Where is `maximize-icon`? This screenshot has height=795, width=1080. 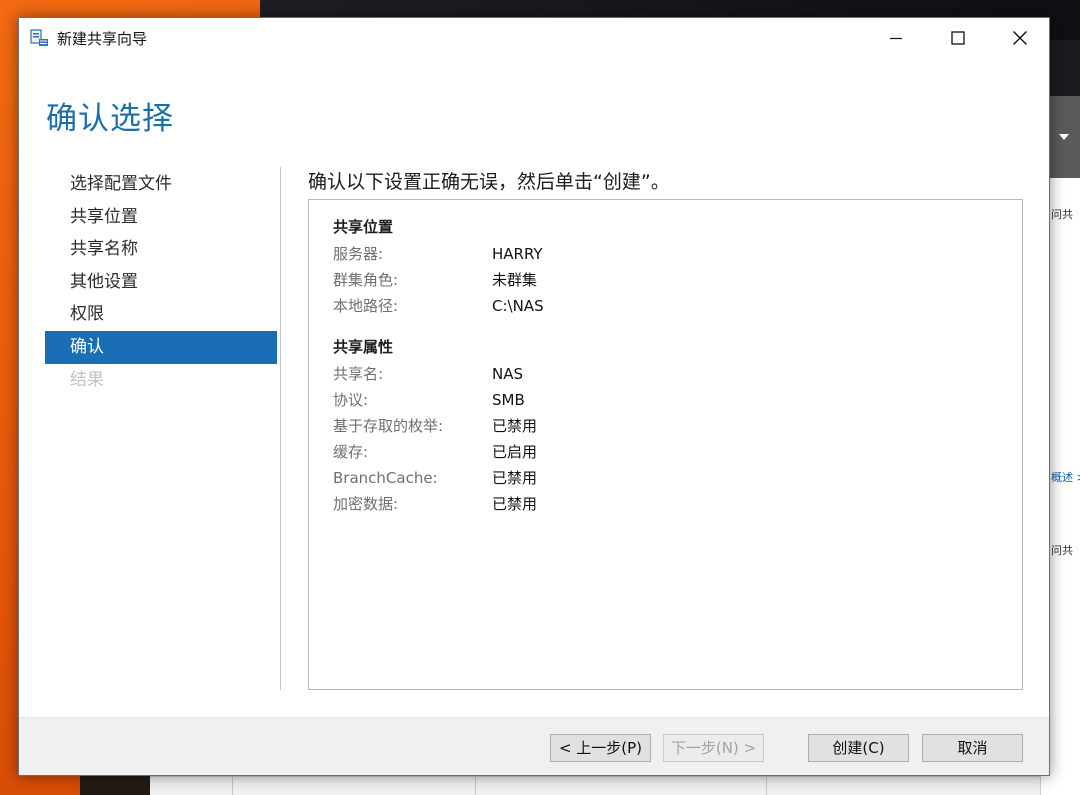 maximize-icon is located at coordinates (958, 38).